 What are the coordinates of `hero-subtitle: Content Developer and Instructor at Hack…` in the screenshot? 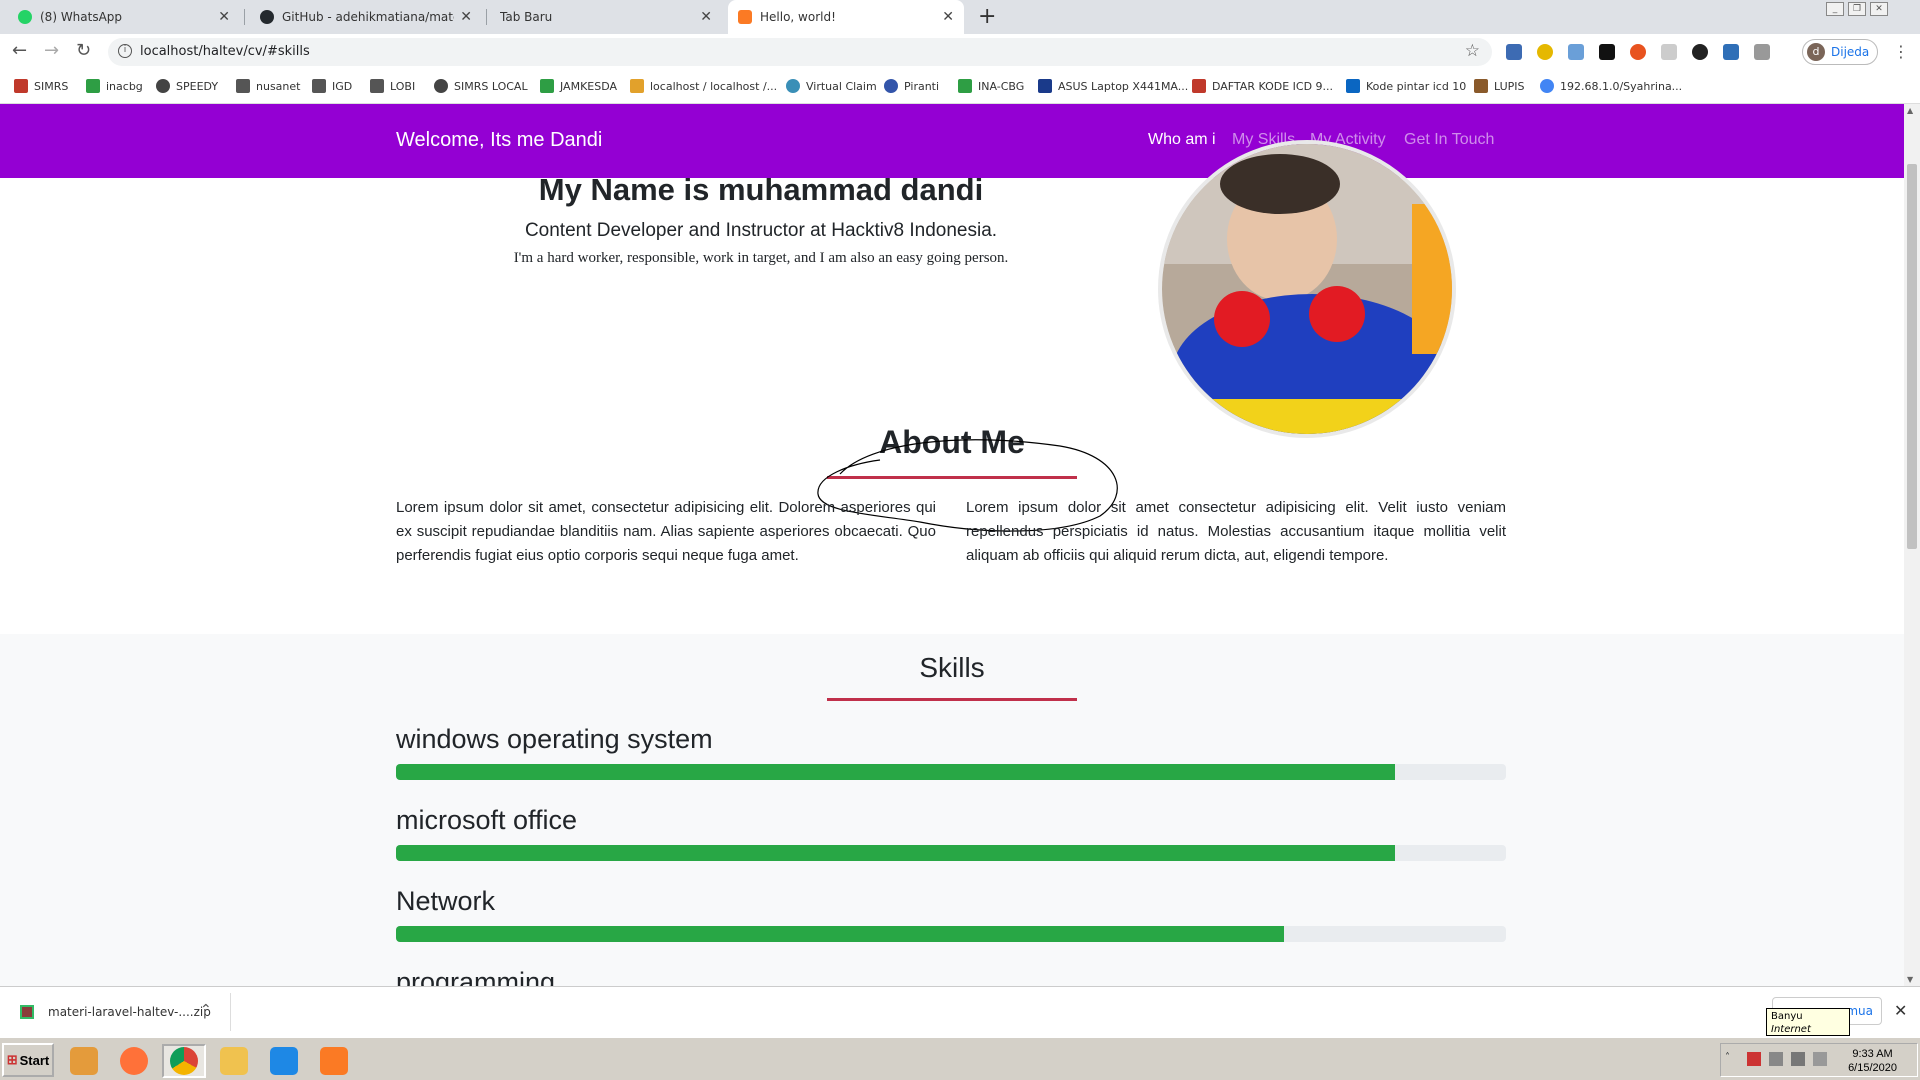 It's located at (761, 230).